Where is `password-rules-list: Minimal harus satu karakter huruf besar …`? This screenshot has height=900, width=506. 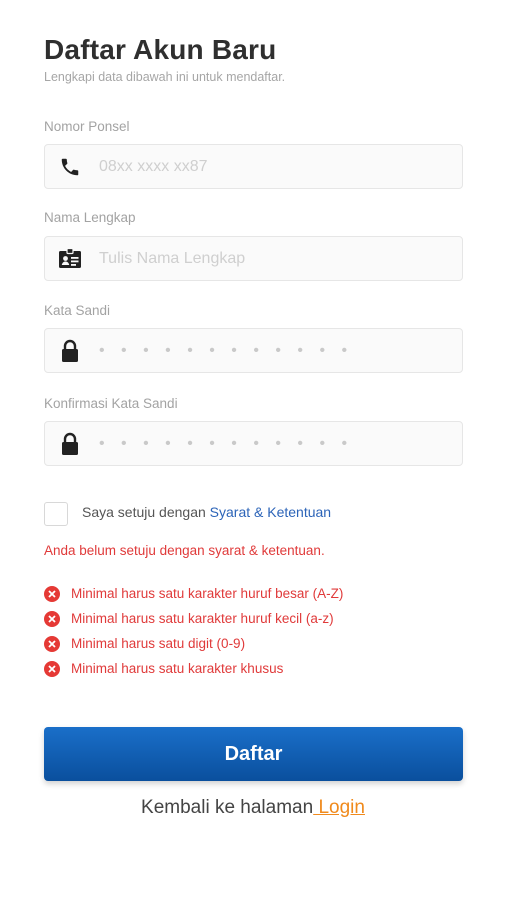
password-rules-list: Minimal harus satu karakter huruf besar … is located at coordinates (193, 631).